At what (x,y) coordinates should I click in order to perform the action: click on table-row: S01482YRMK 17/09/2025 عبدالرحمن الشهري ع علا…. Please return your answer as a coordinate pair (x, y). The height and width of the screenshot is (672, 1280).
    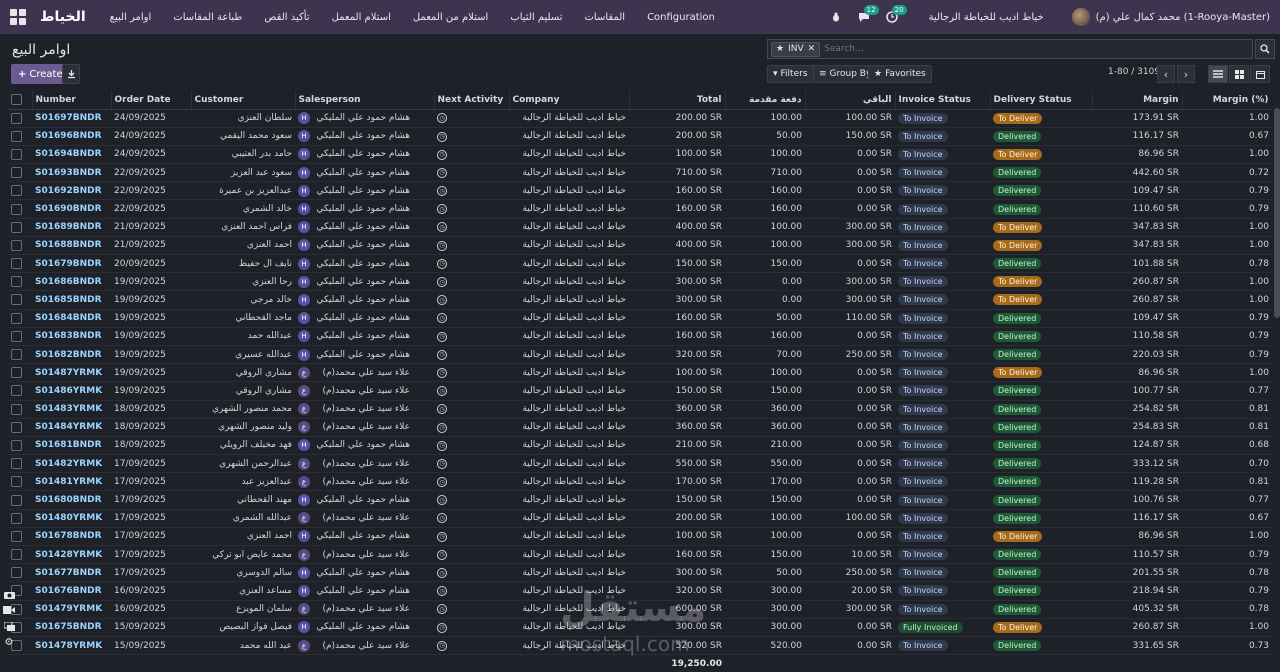
    Looking at the image, I should click on (640, 464).